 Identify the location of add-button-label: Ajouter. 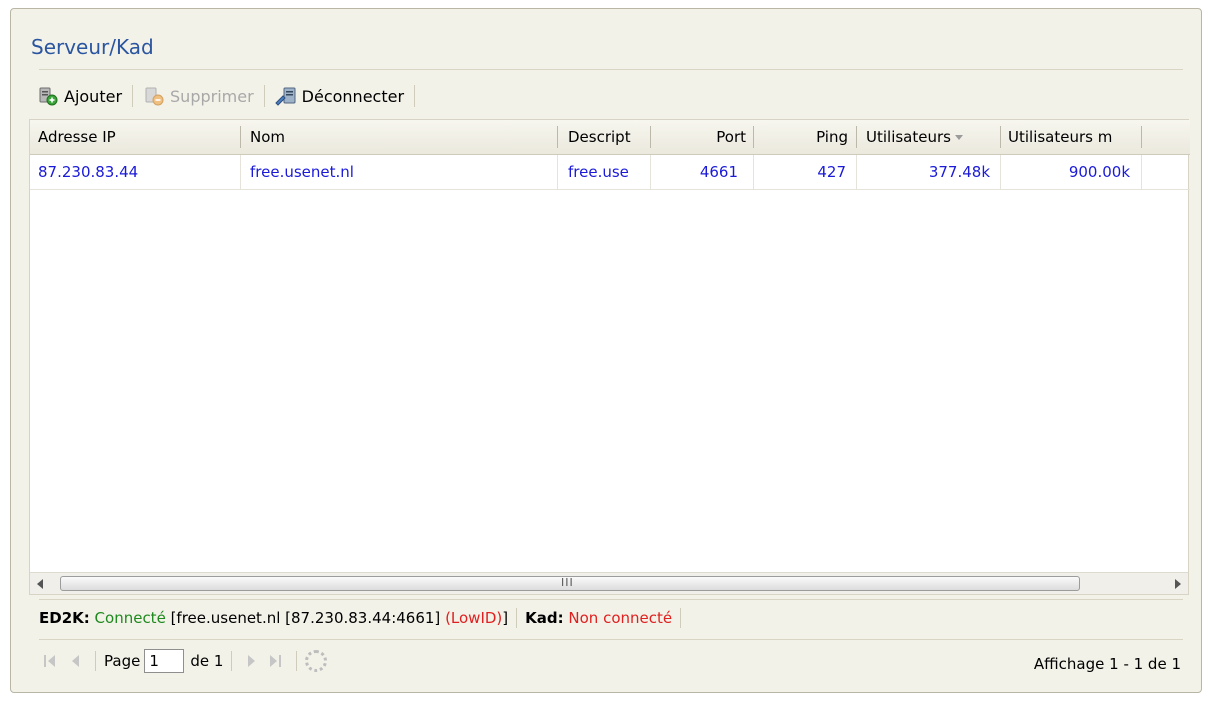
(93, 96).